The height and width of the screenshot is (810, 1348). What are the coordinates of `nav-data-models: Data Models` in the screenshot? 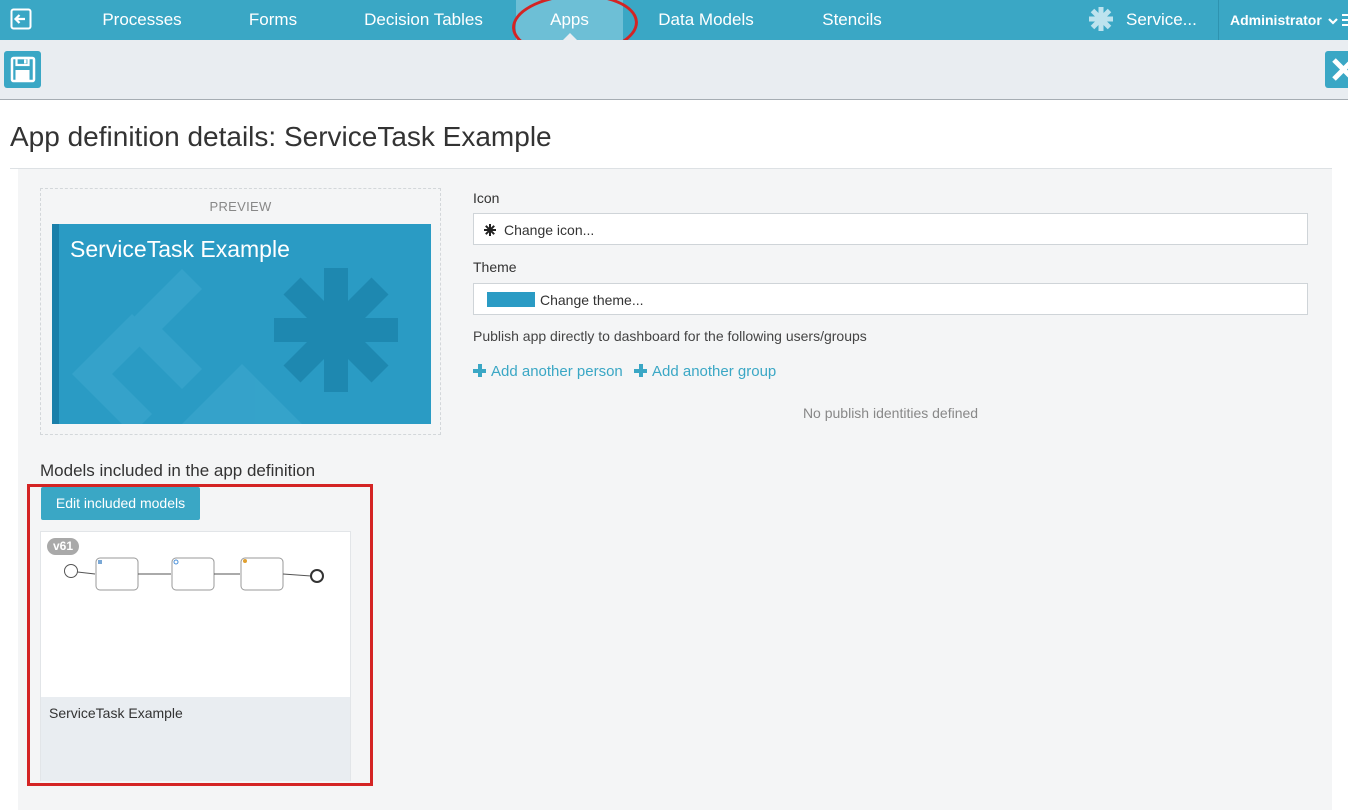 It's located at (706, 20).